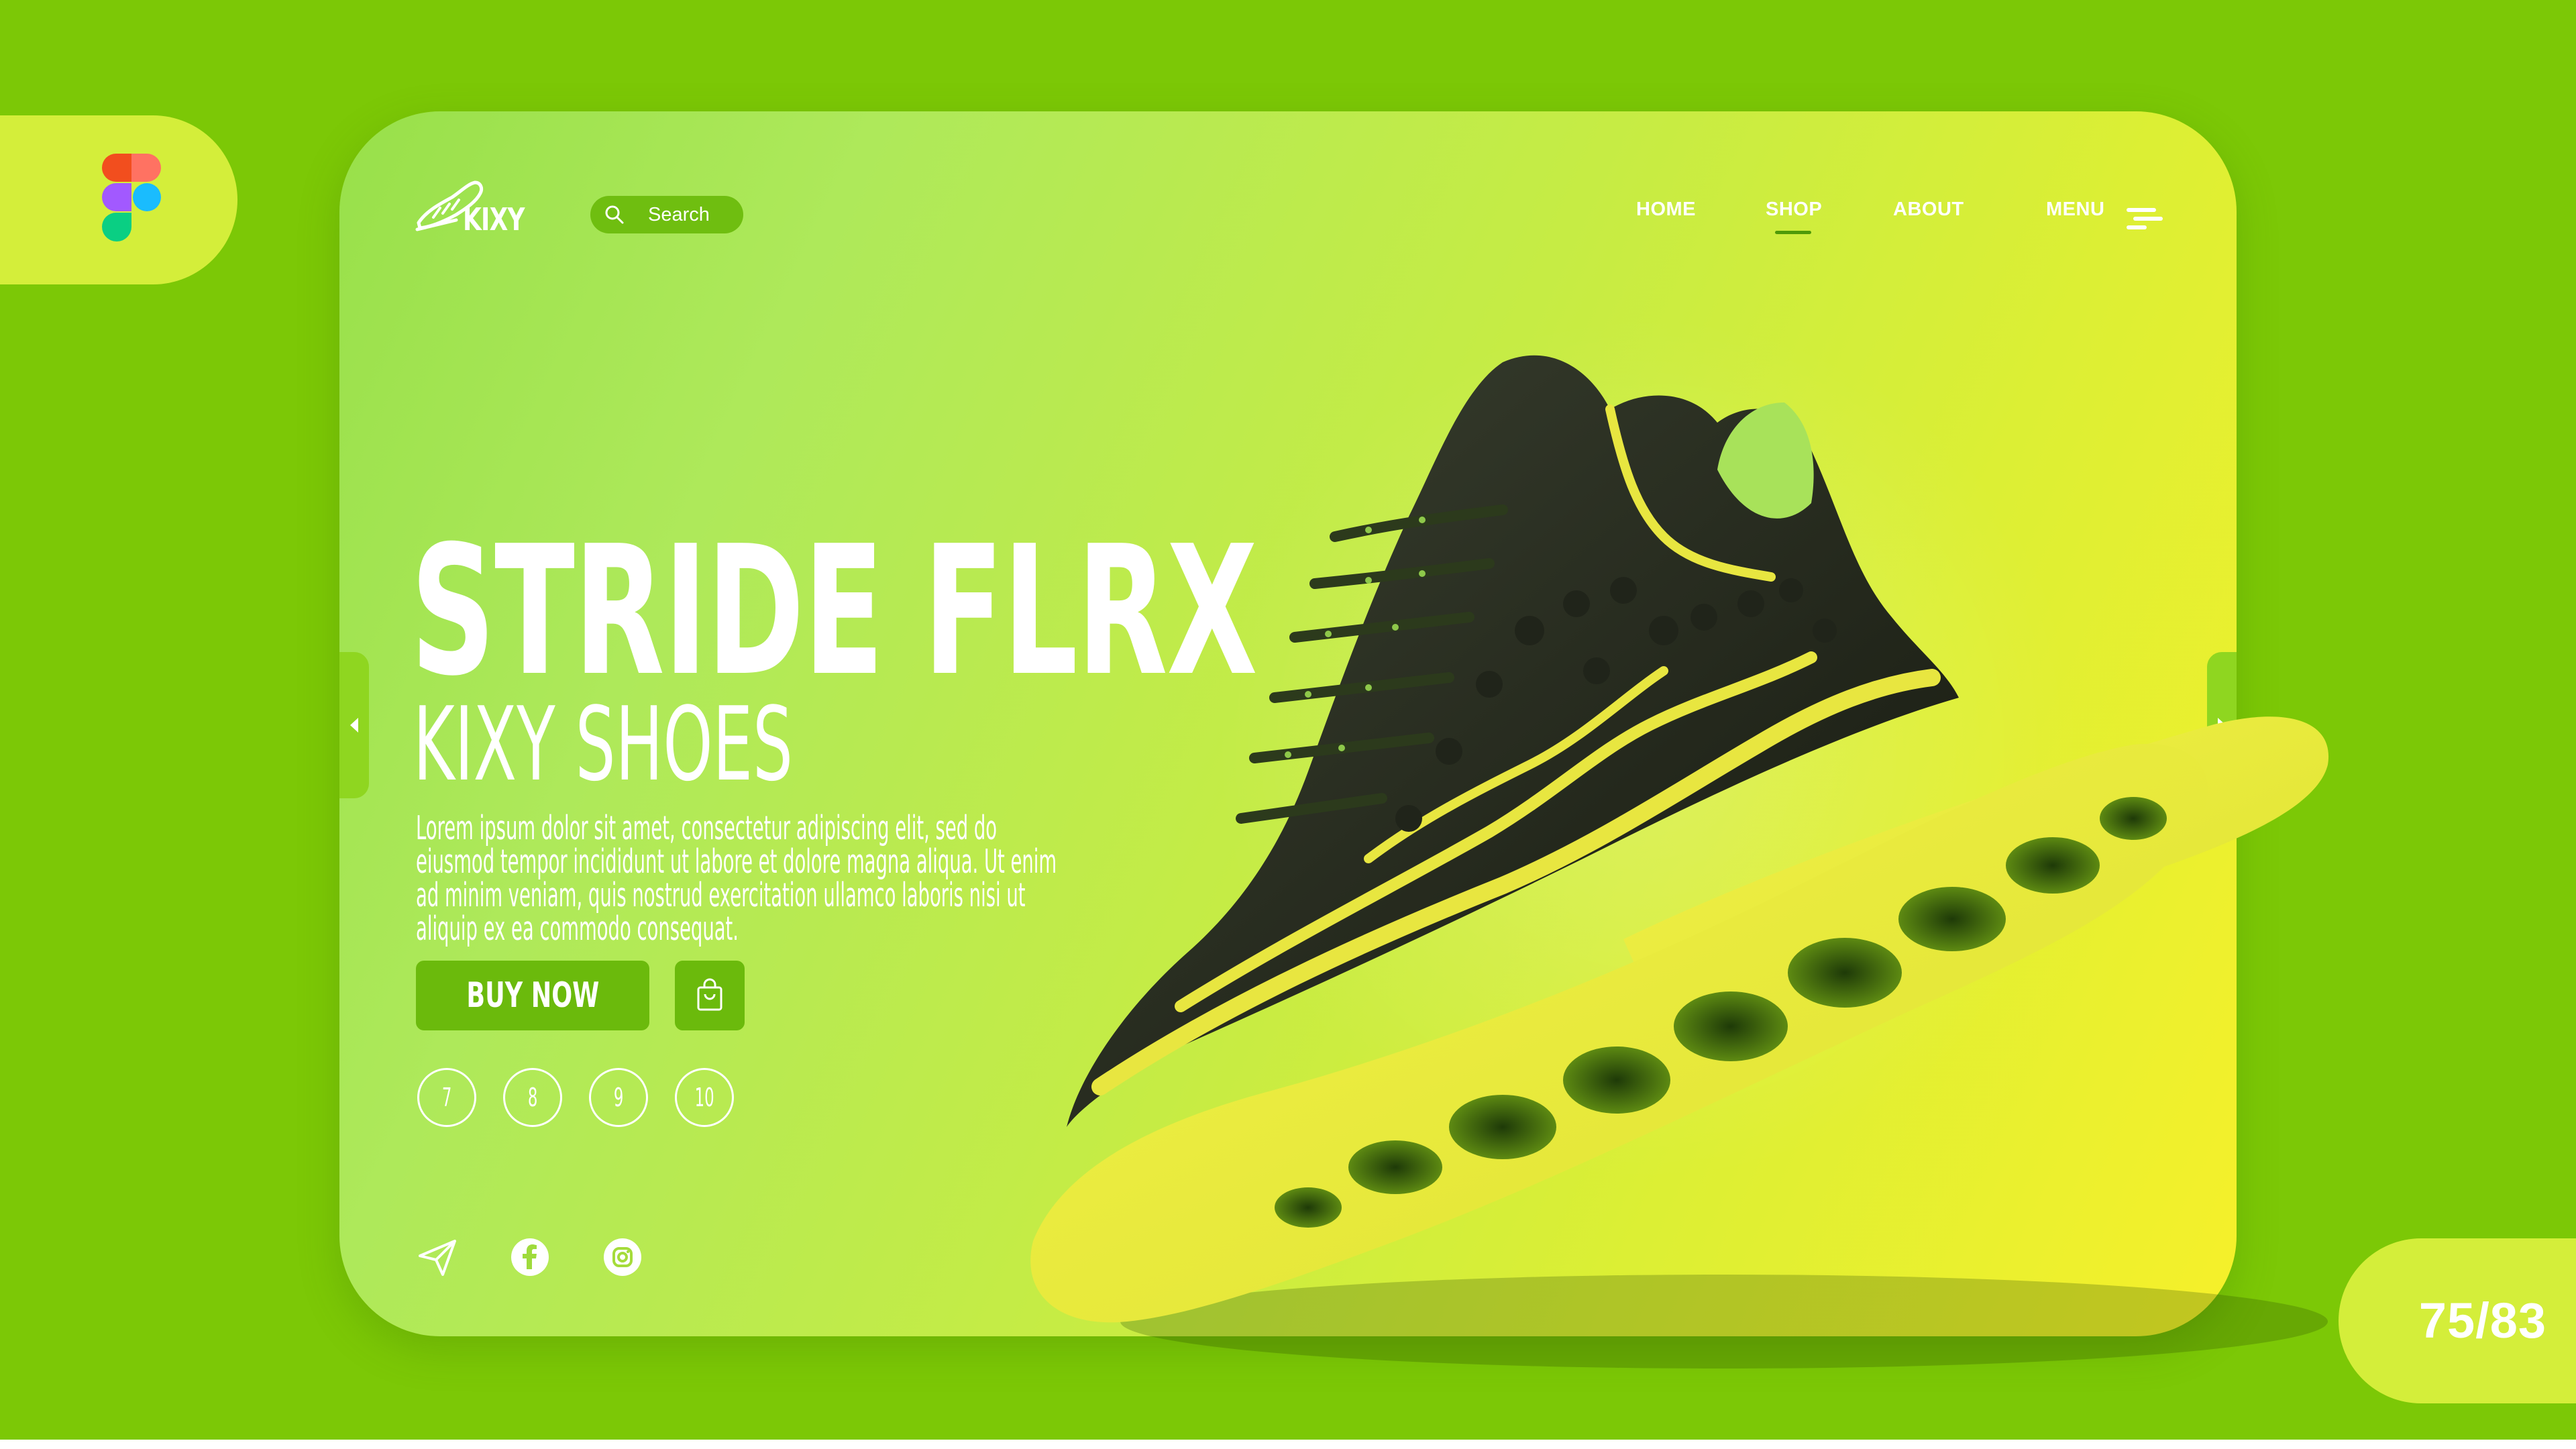 The width and height of the screenshot is (2576, 1449). What do you see at coordinates (437, 1257) in the screenshot?
I see `send-icon` at bounding box center [437, 1257].